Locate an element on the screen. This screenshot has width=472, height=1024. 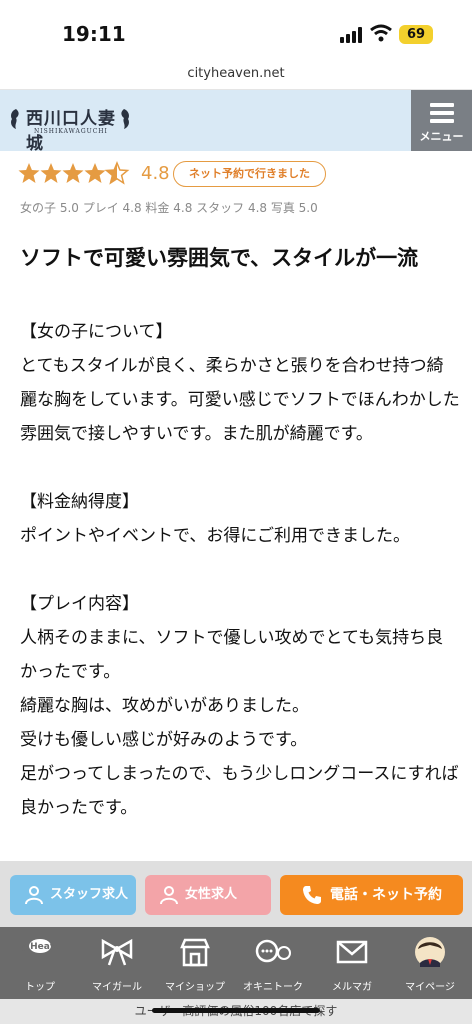
review-headline: ソフトで可愛い雰囲気で、スタイルが一流 is located at coordinates (219, 258).